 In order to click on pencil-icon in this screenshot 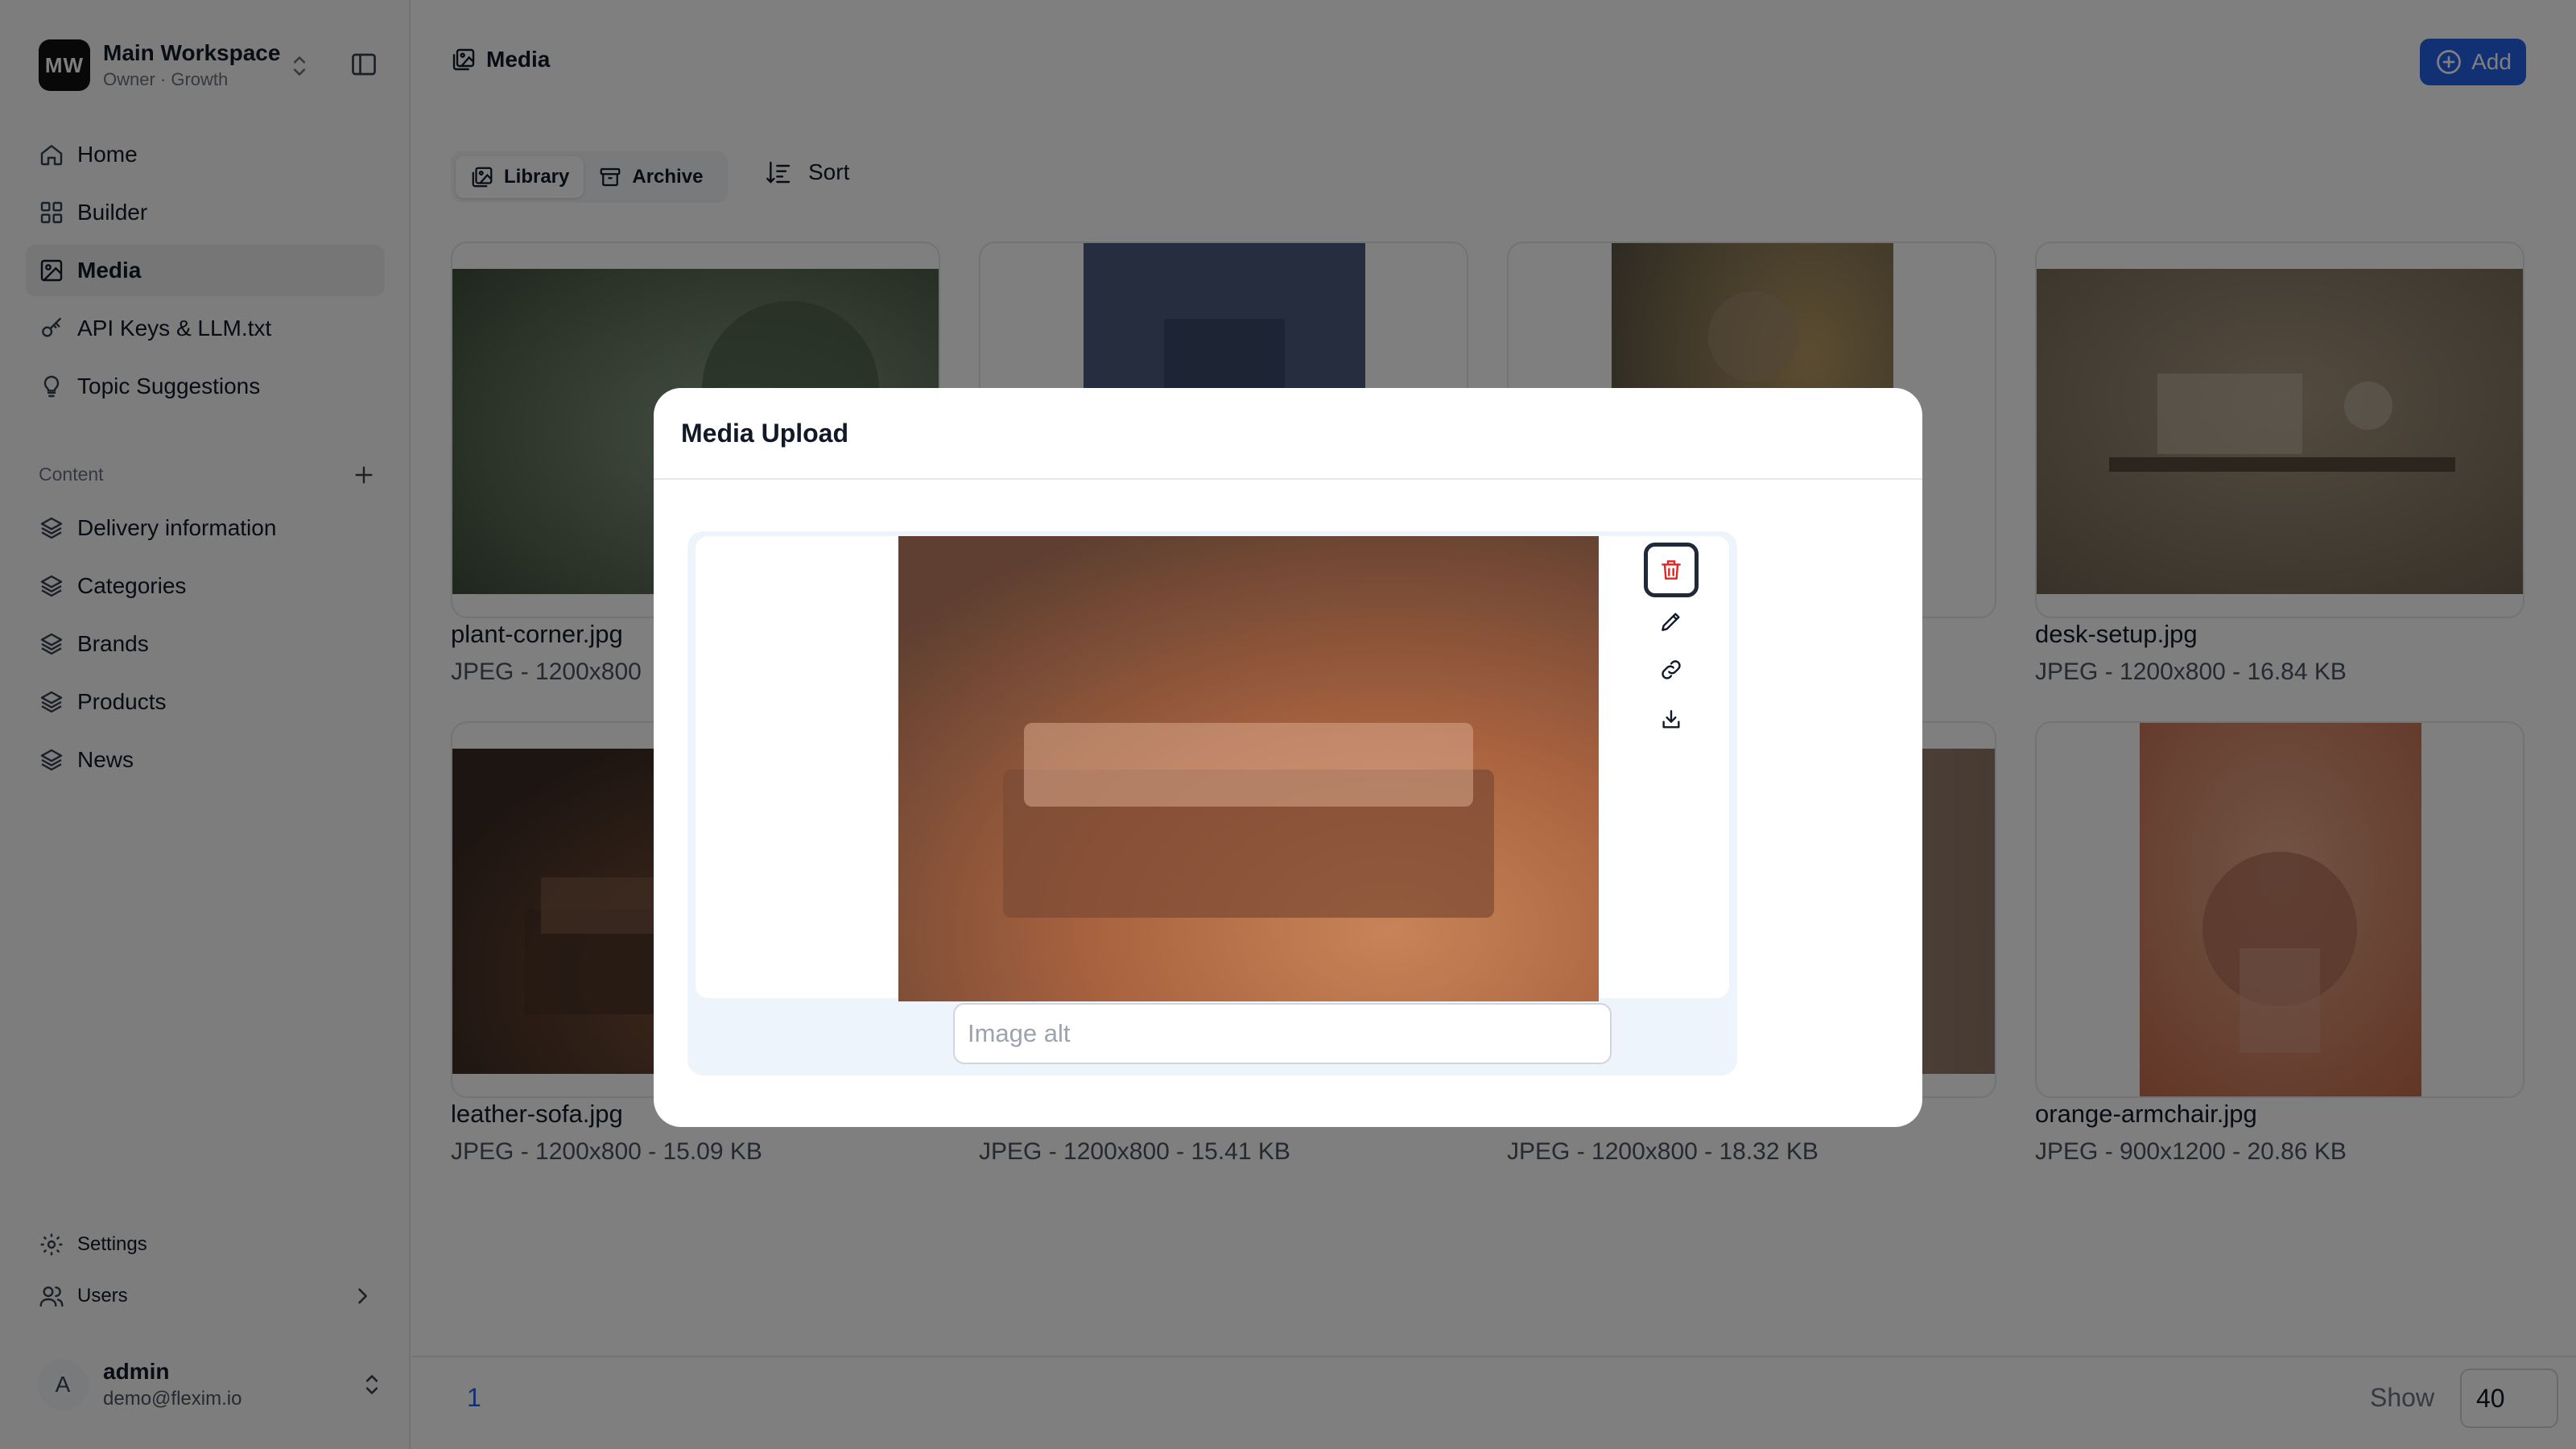, I will do `click(1671, 622)`.